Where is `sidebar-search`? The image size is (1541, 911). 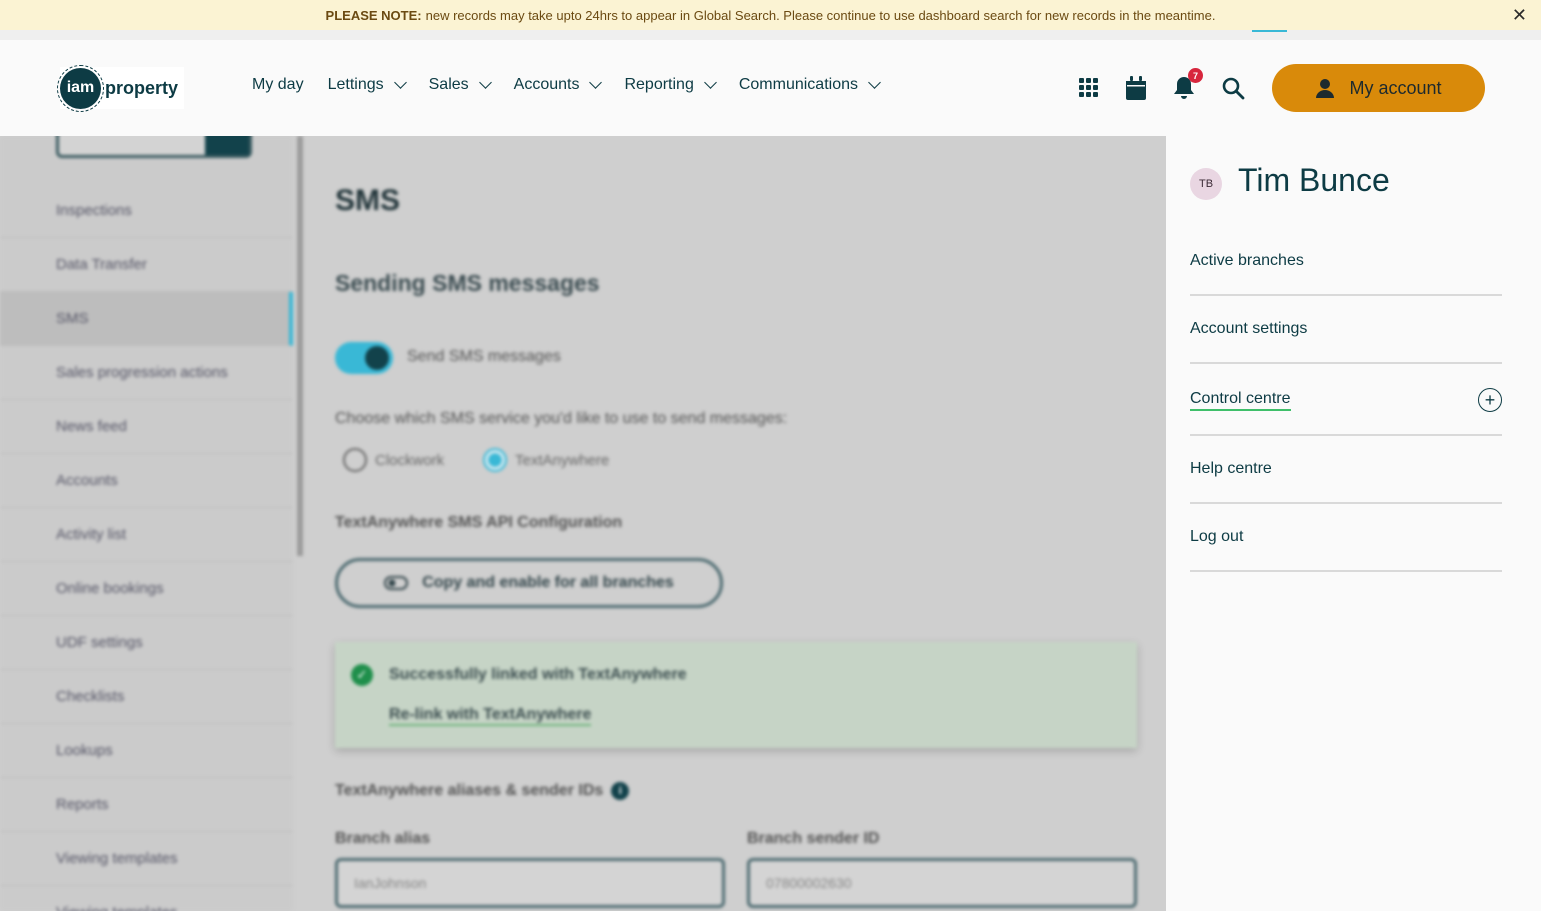
sidebar-search is located at coordinates (154, 147).